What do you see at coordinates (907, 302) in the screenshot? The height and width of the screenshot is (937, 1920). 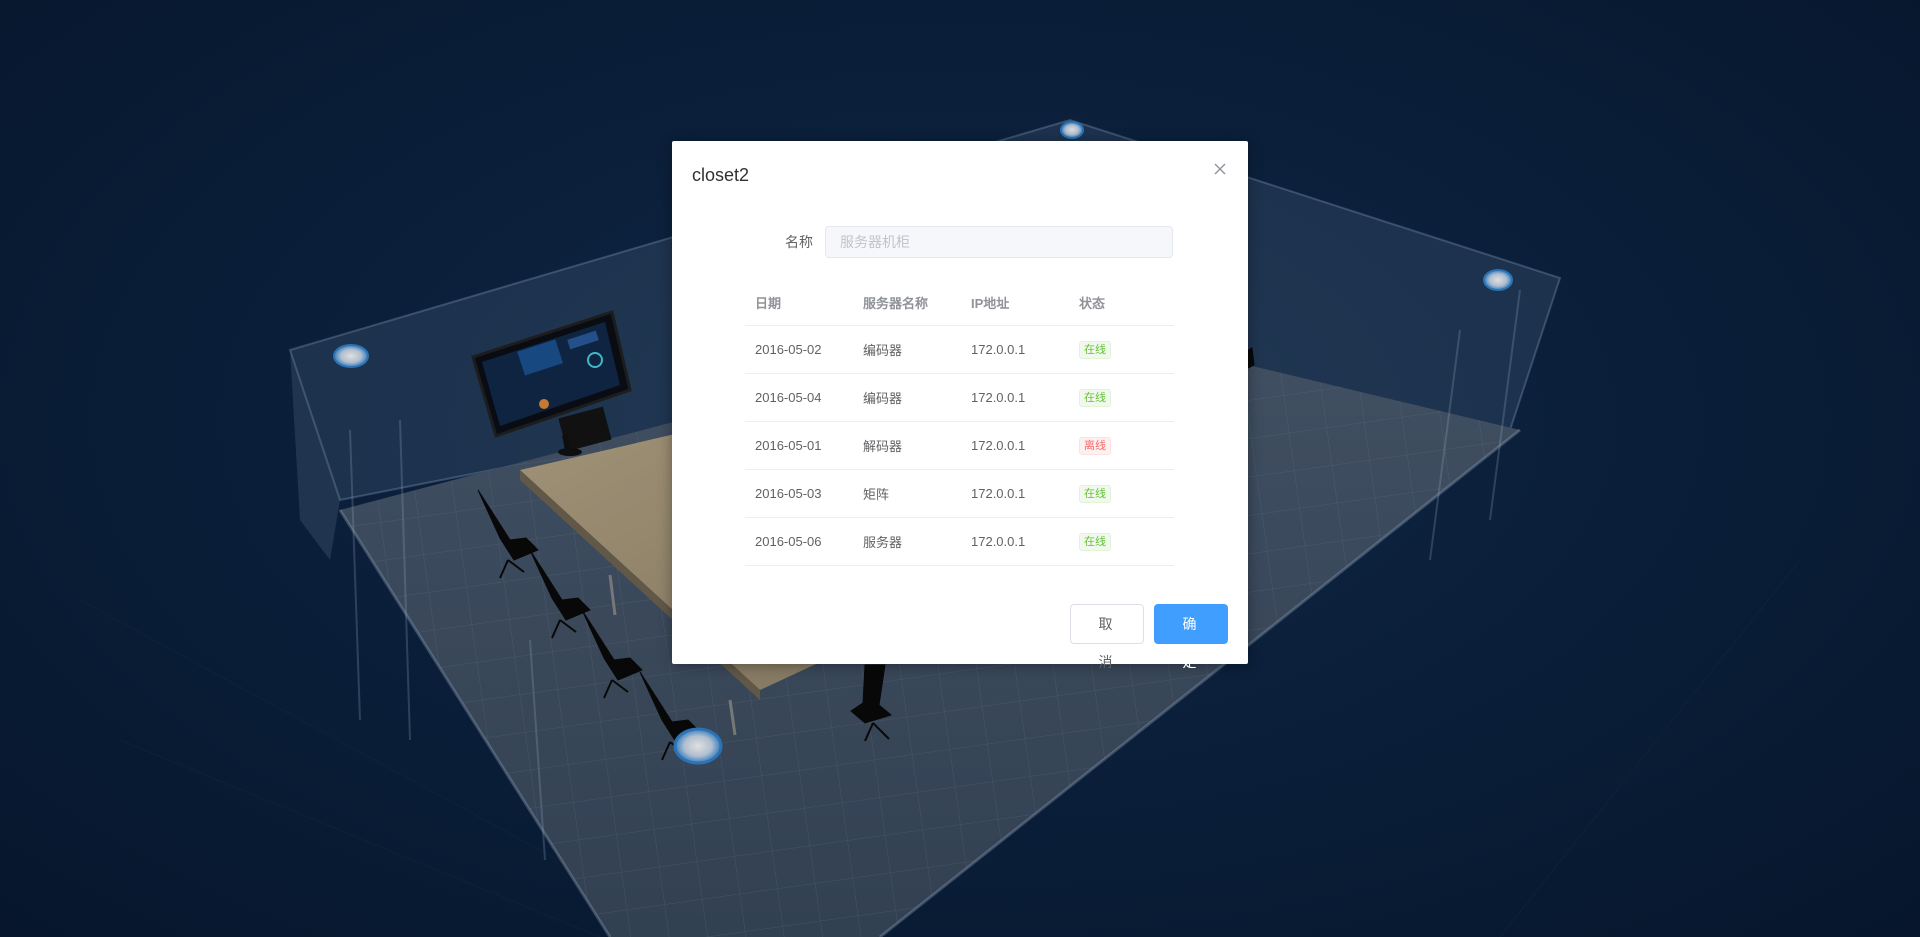 I see `column-header-server-name: 服务器名称` at bounding box center [907, 302].